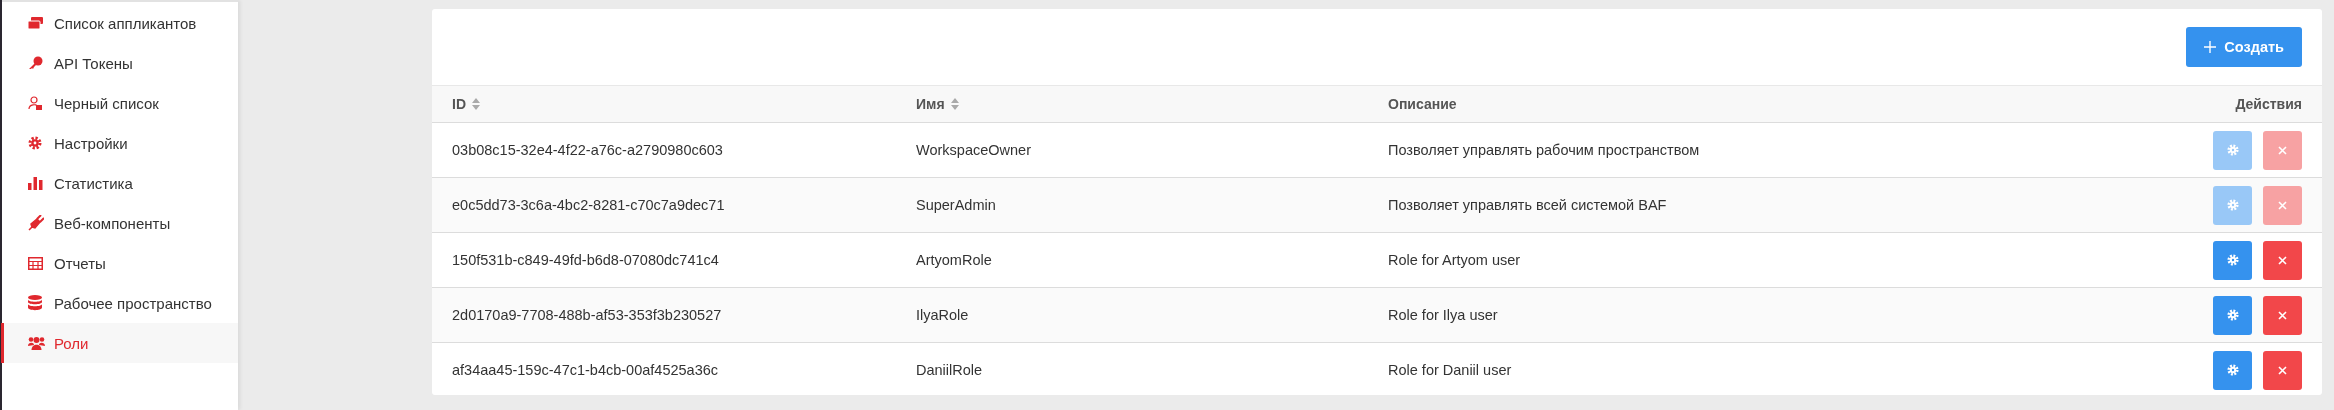 The image size is (2334, 410). Describe the element at coordinates (119, 23) in the screenshot. I see `sidebar-item: Список аппликантов` at that location.